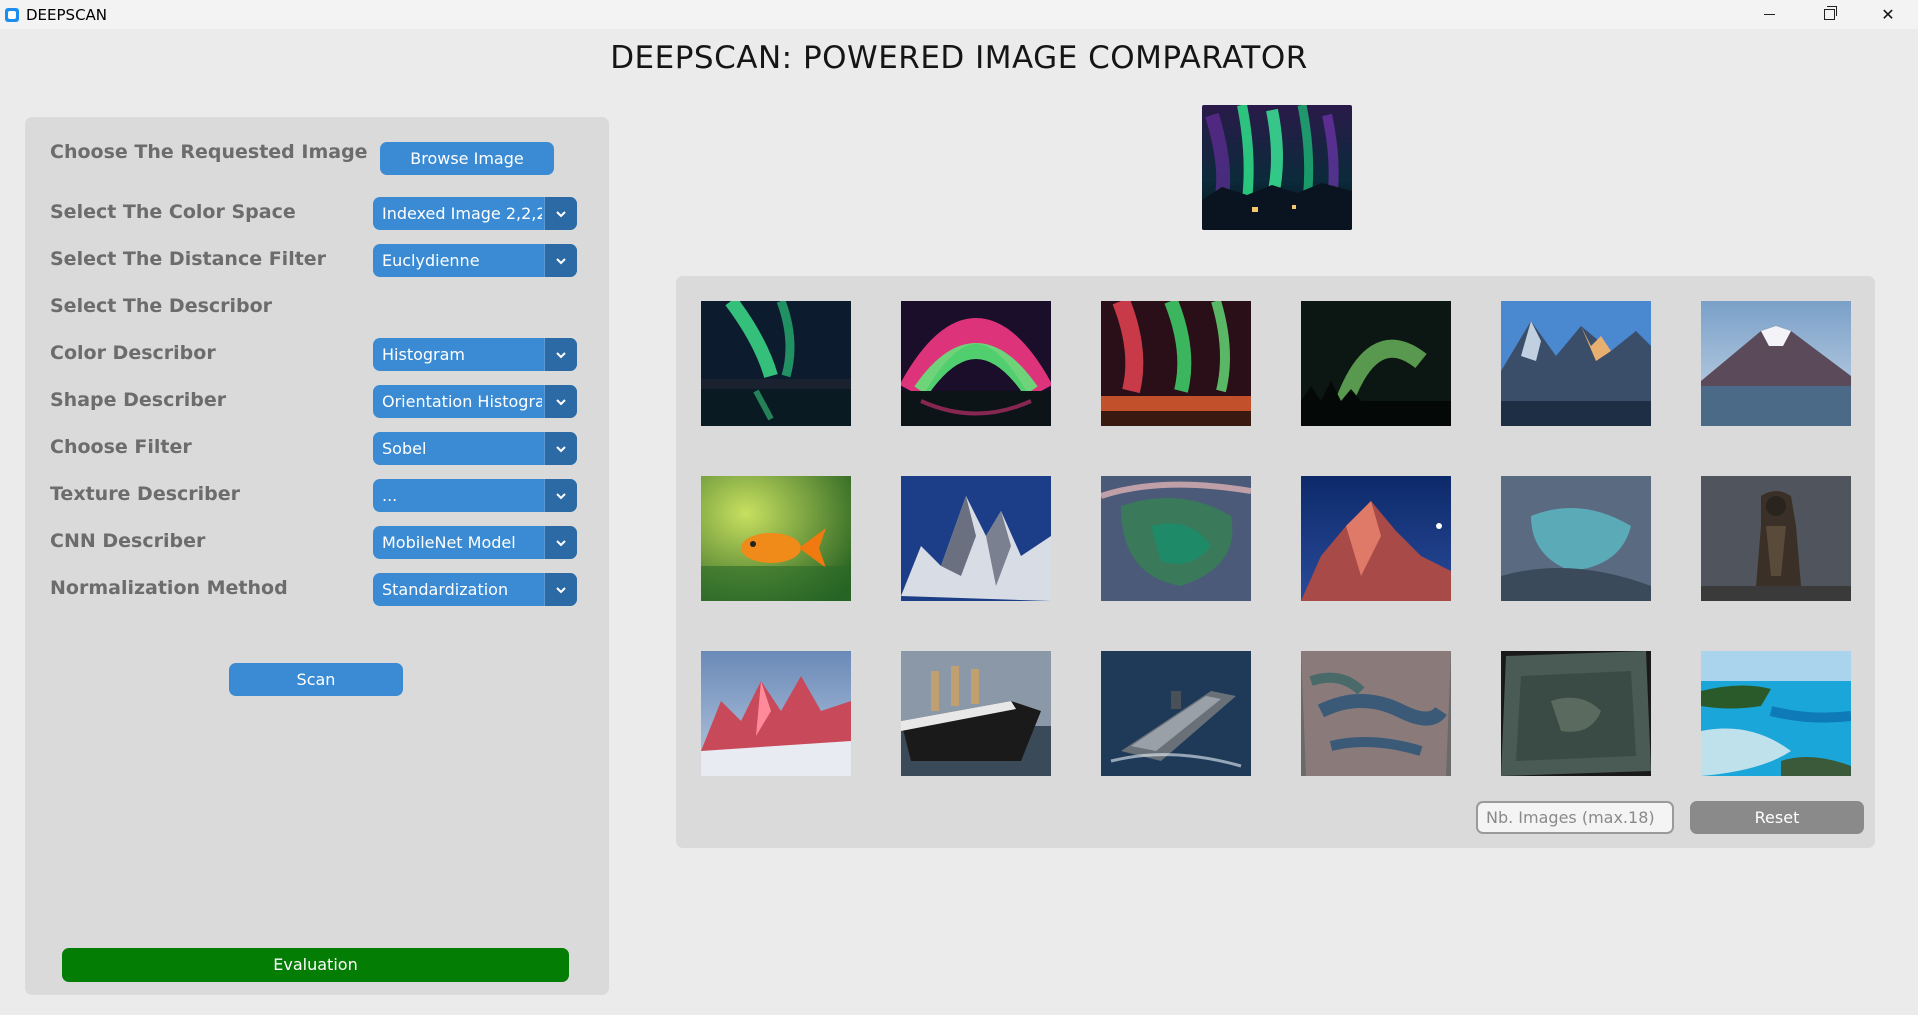 The width and height of the screenshot is (1918, 1015). I want to click on restore-button, so click(1829, 14).